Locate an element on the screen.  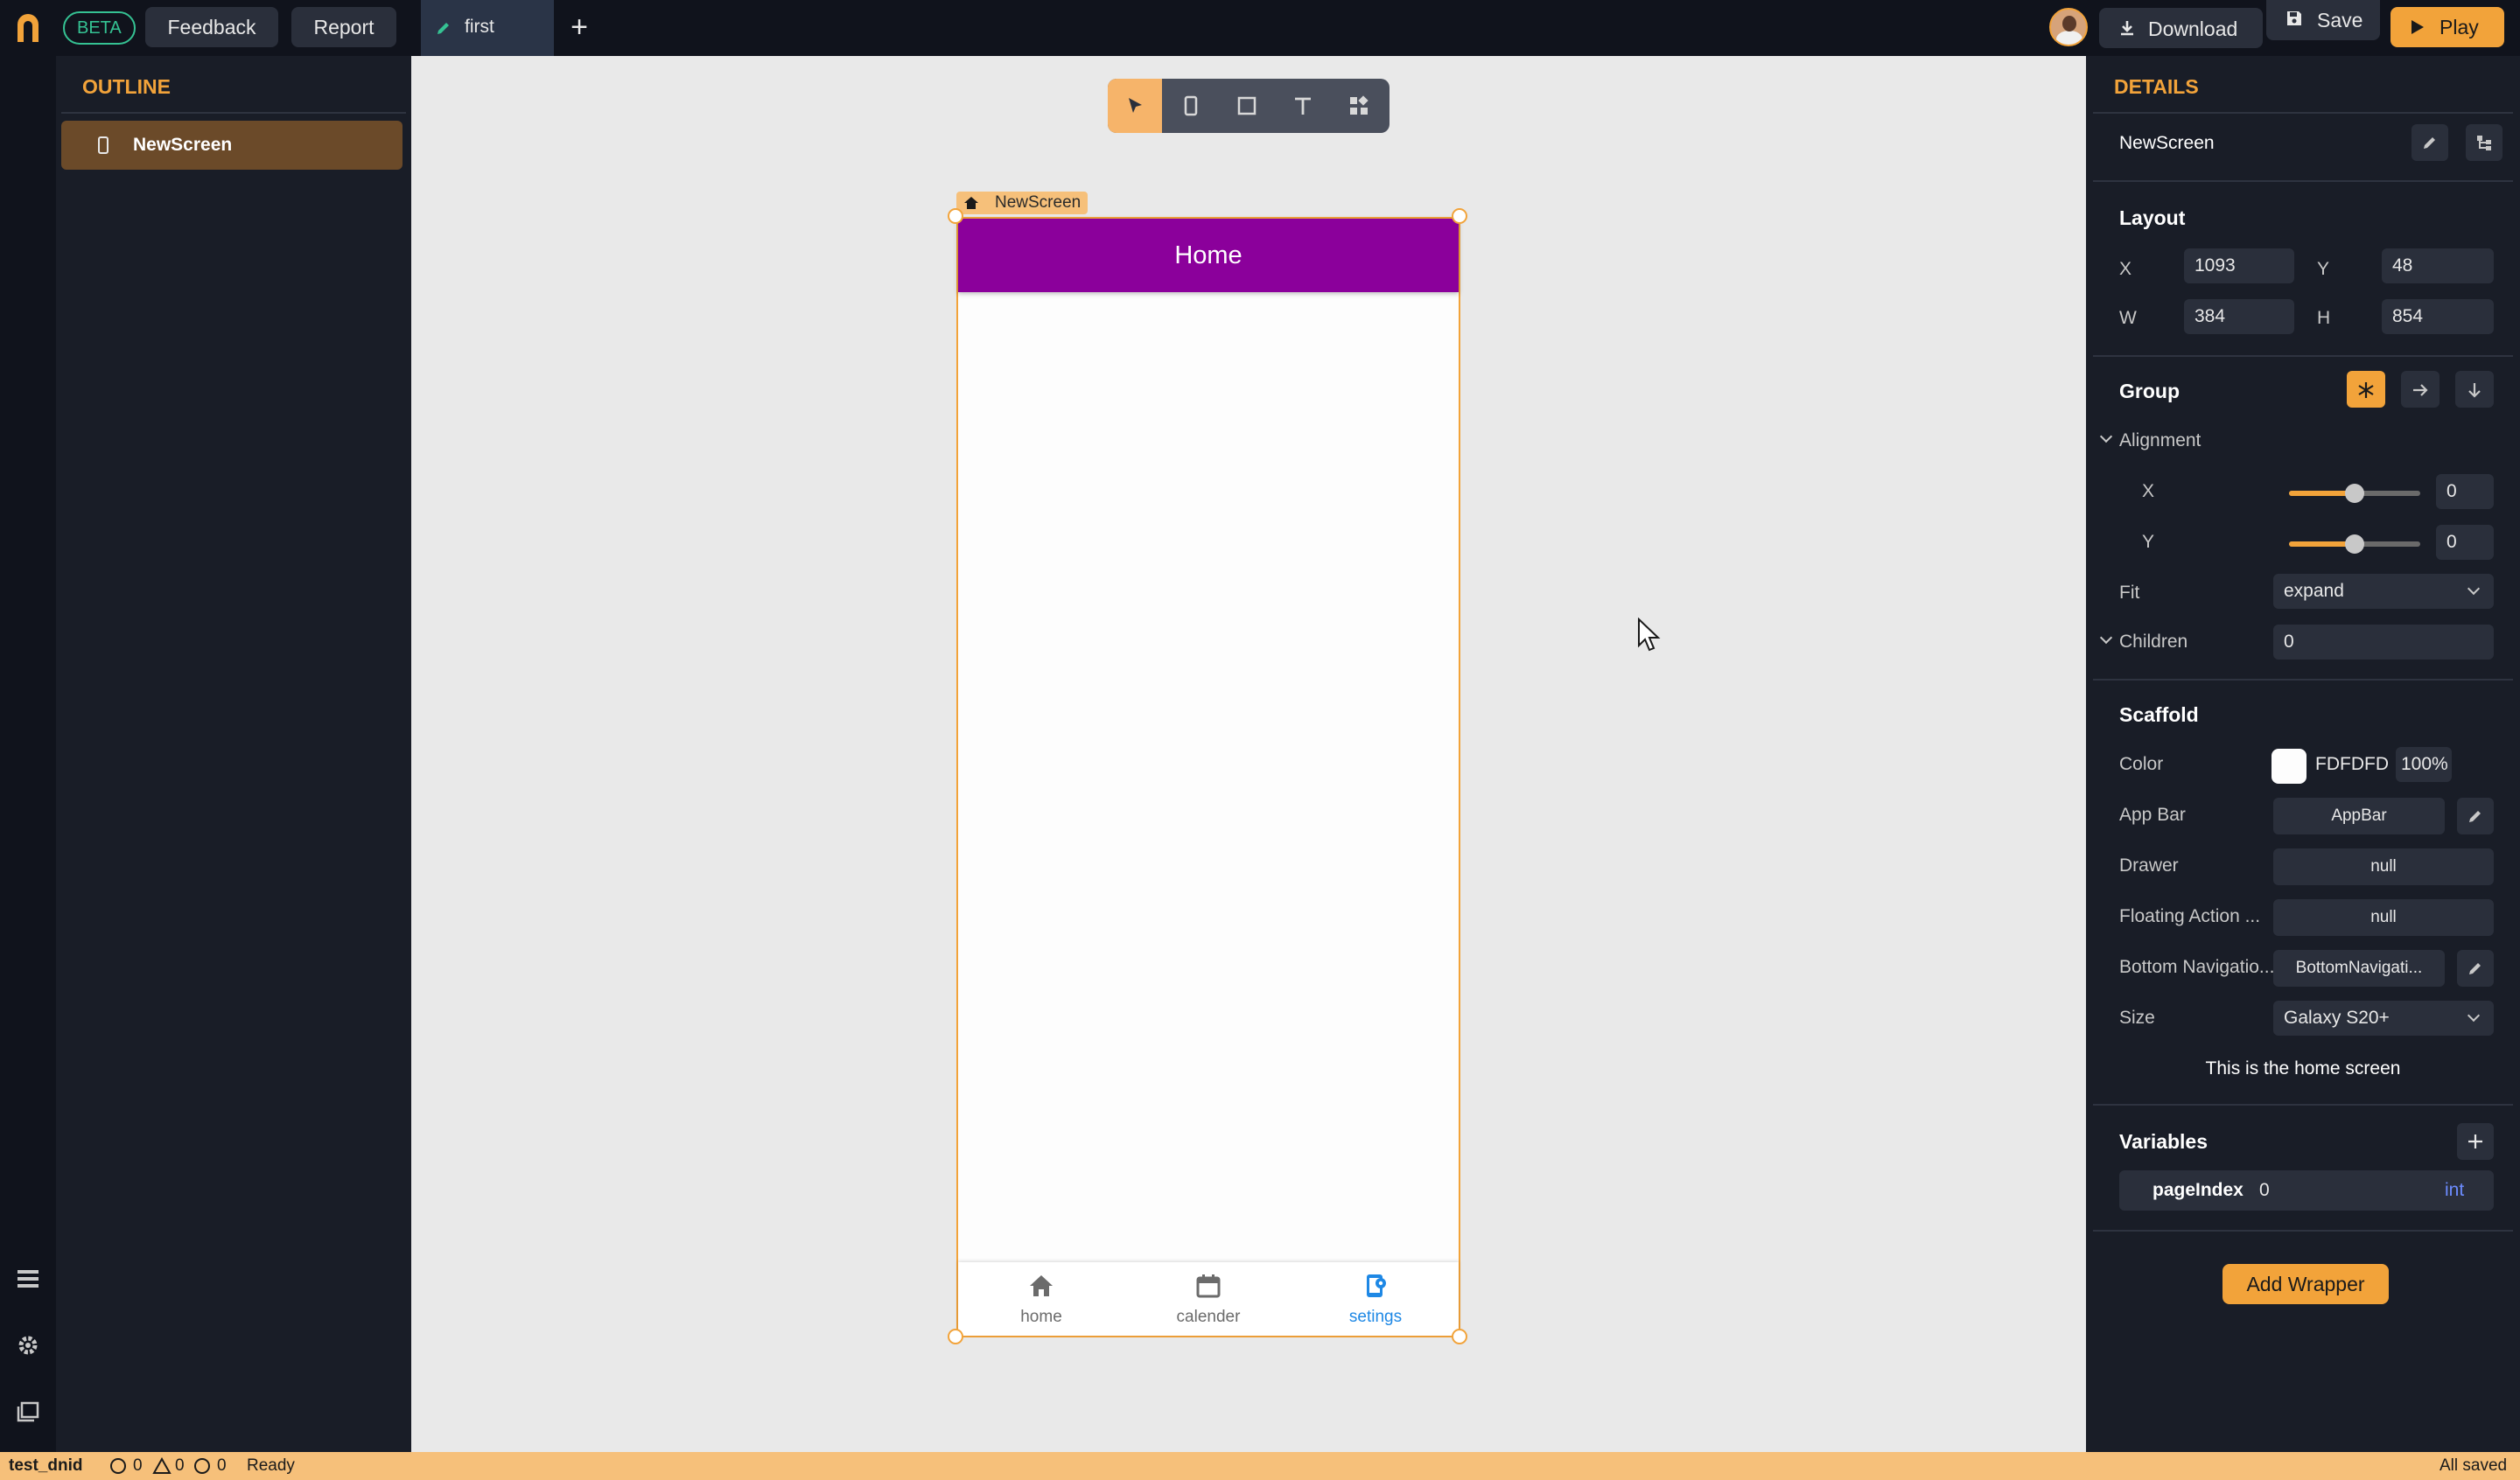
screen-tag: NewScreen is located at coordinates (1022, 203).